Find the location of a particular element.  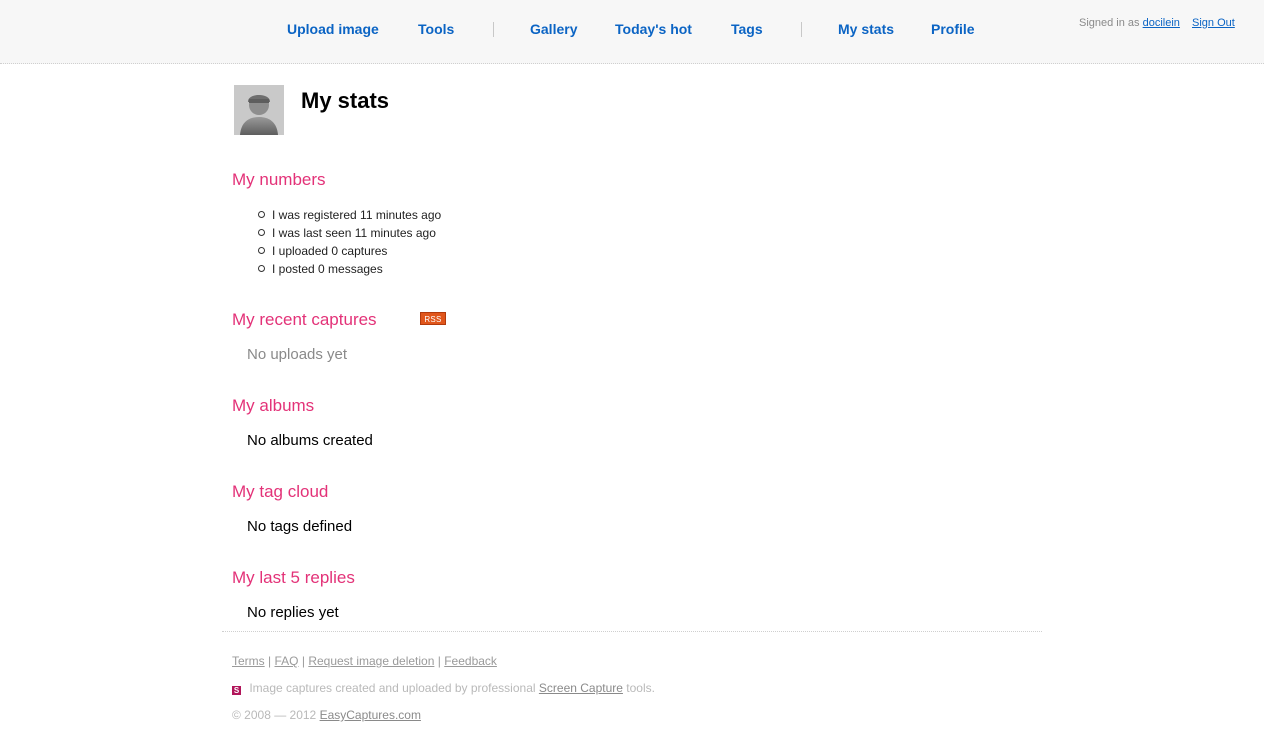

list-item: I was last seen 11 minutes ago is located at coordinates (349, 233).